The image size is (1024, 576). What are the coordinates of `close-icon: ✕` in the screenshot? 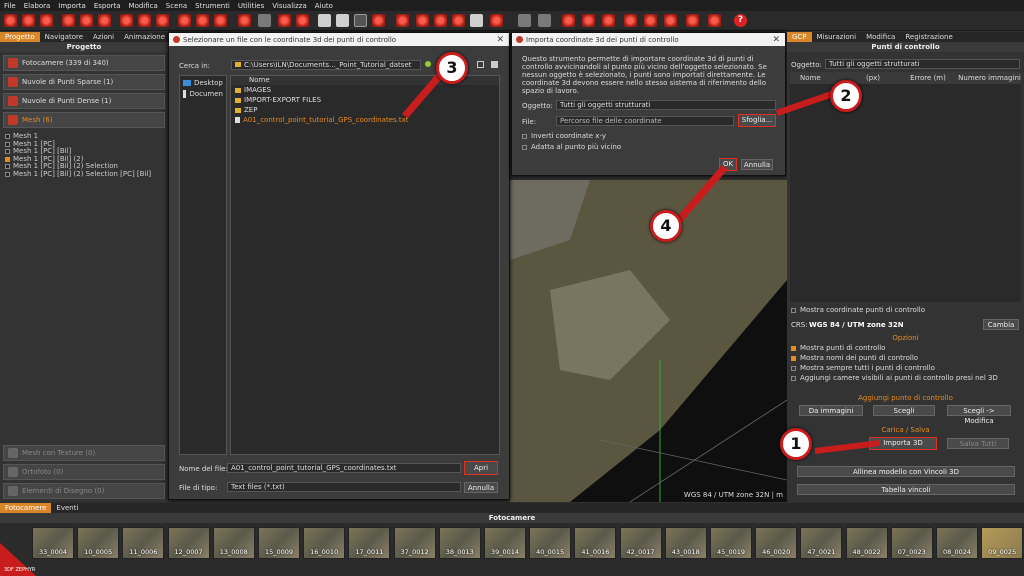 It's located at (500, 40).